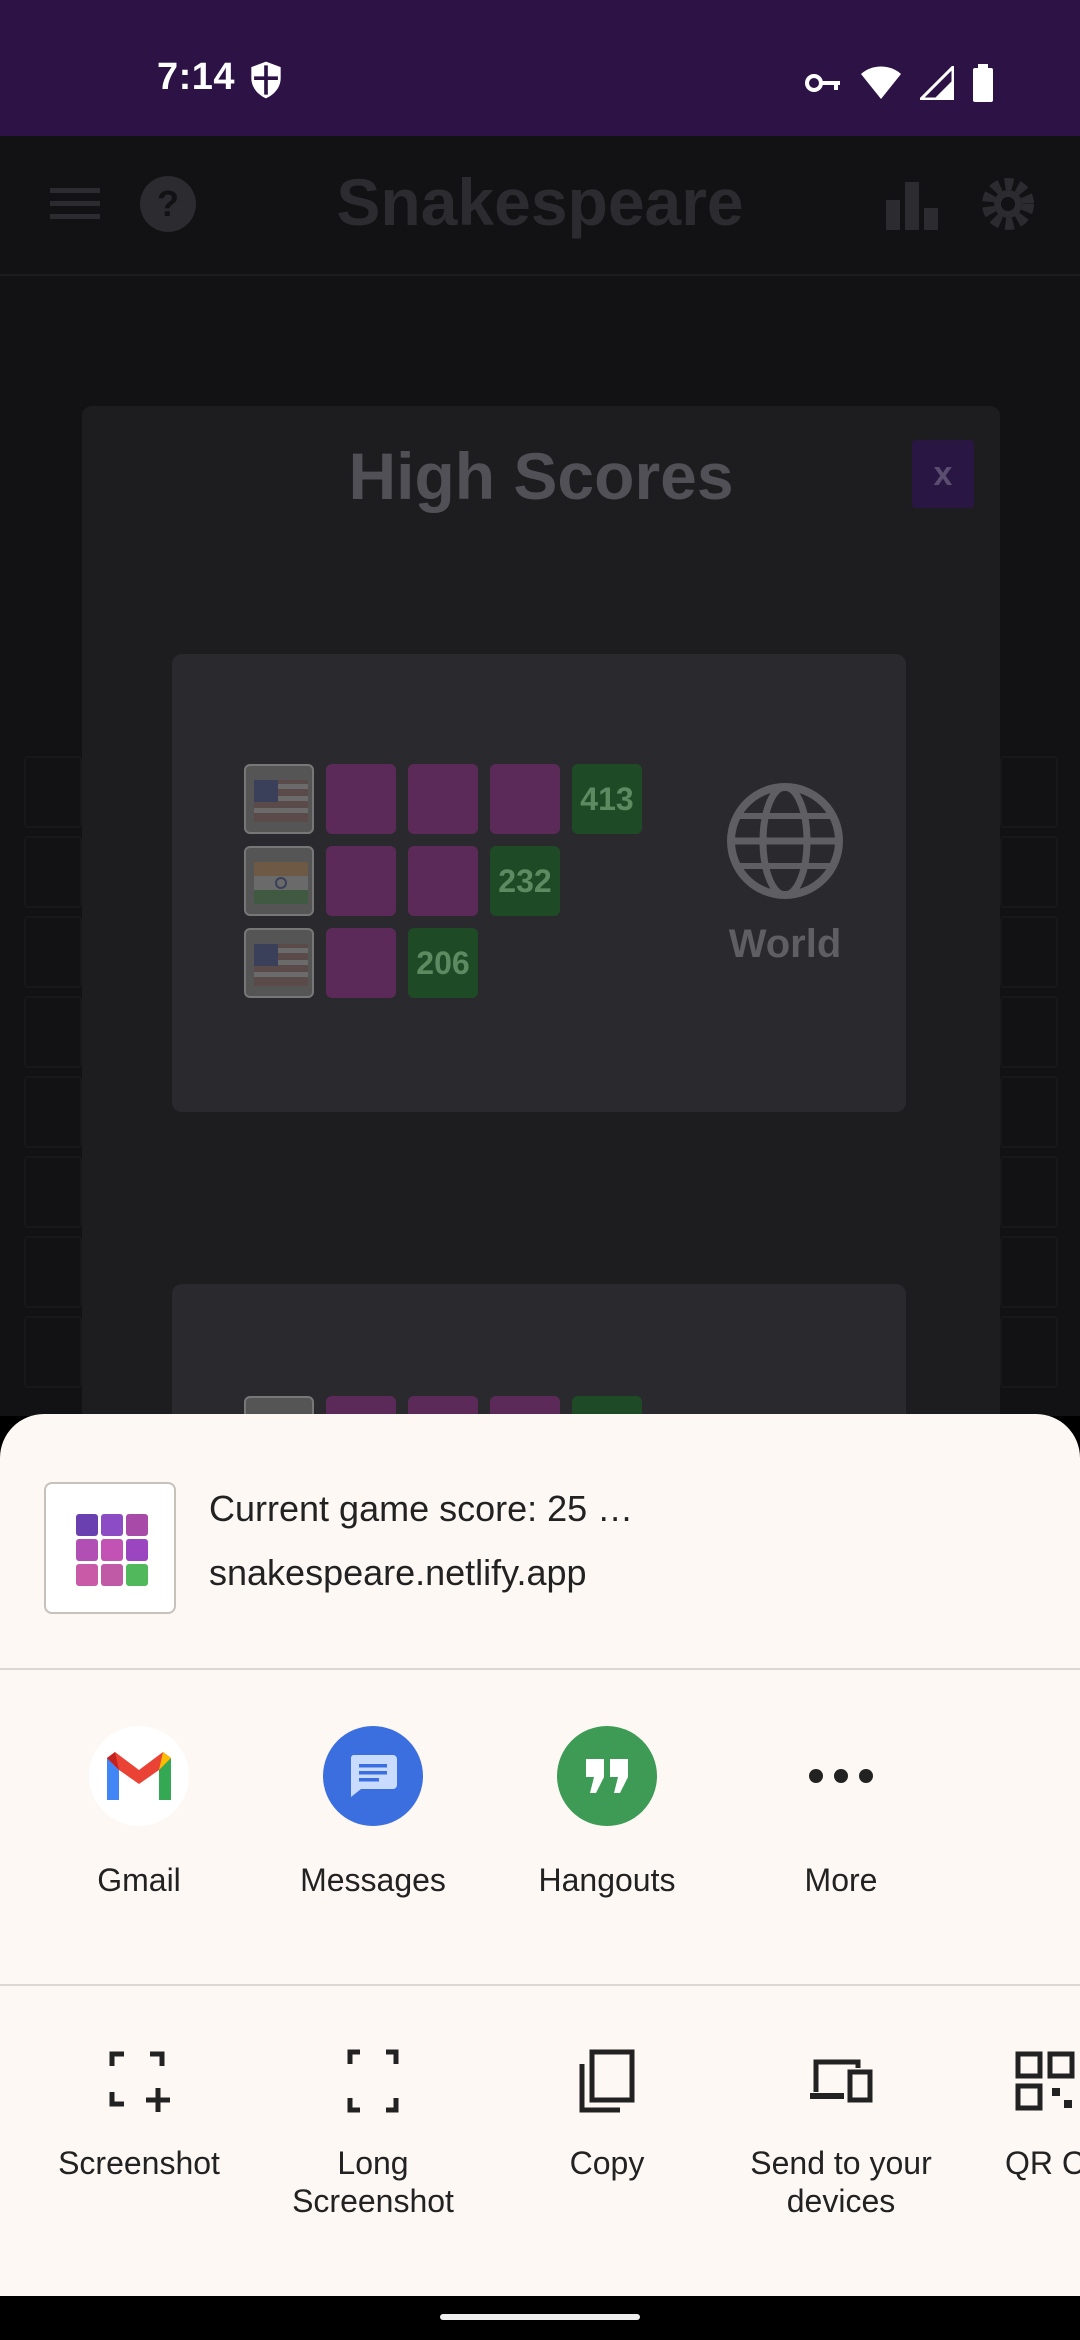 The height and width of the screenshot is (2340, 1080). I want to click on globe-icon, so click(785, 841).